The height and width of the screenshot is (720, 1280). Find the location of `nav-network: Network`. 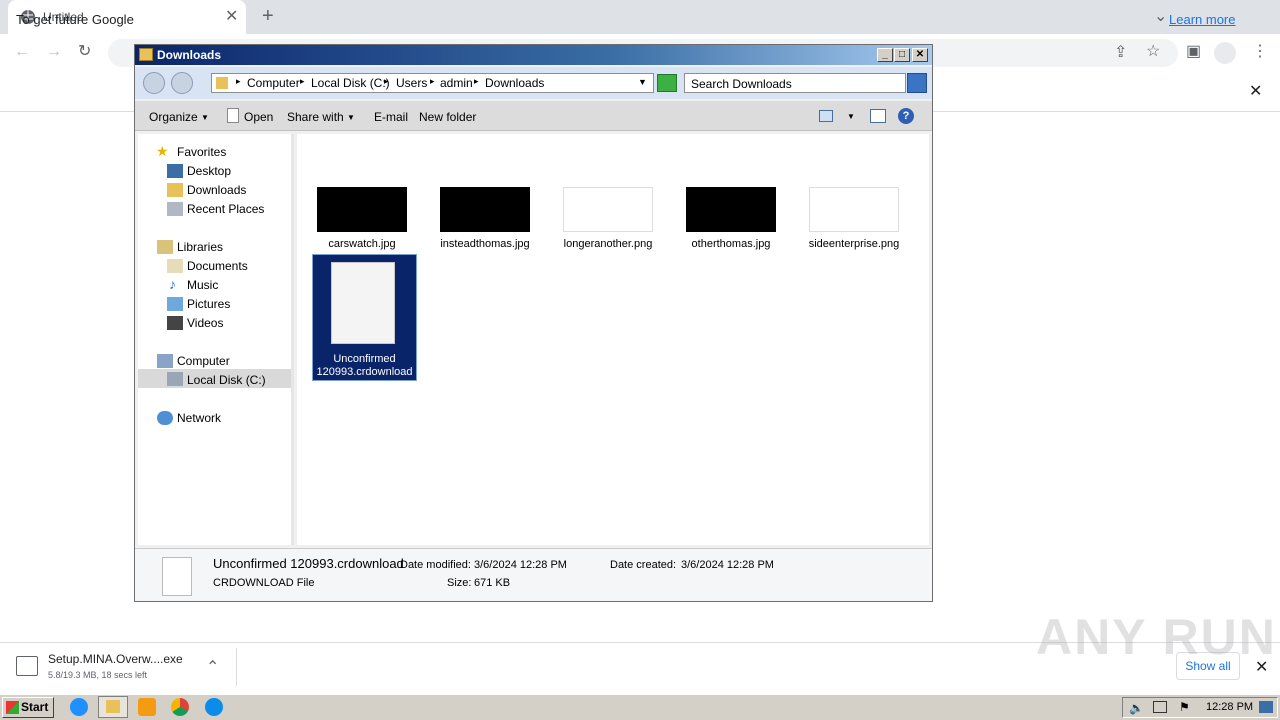

nav-network: Network is located at coordinates (199, 418).